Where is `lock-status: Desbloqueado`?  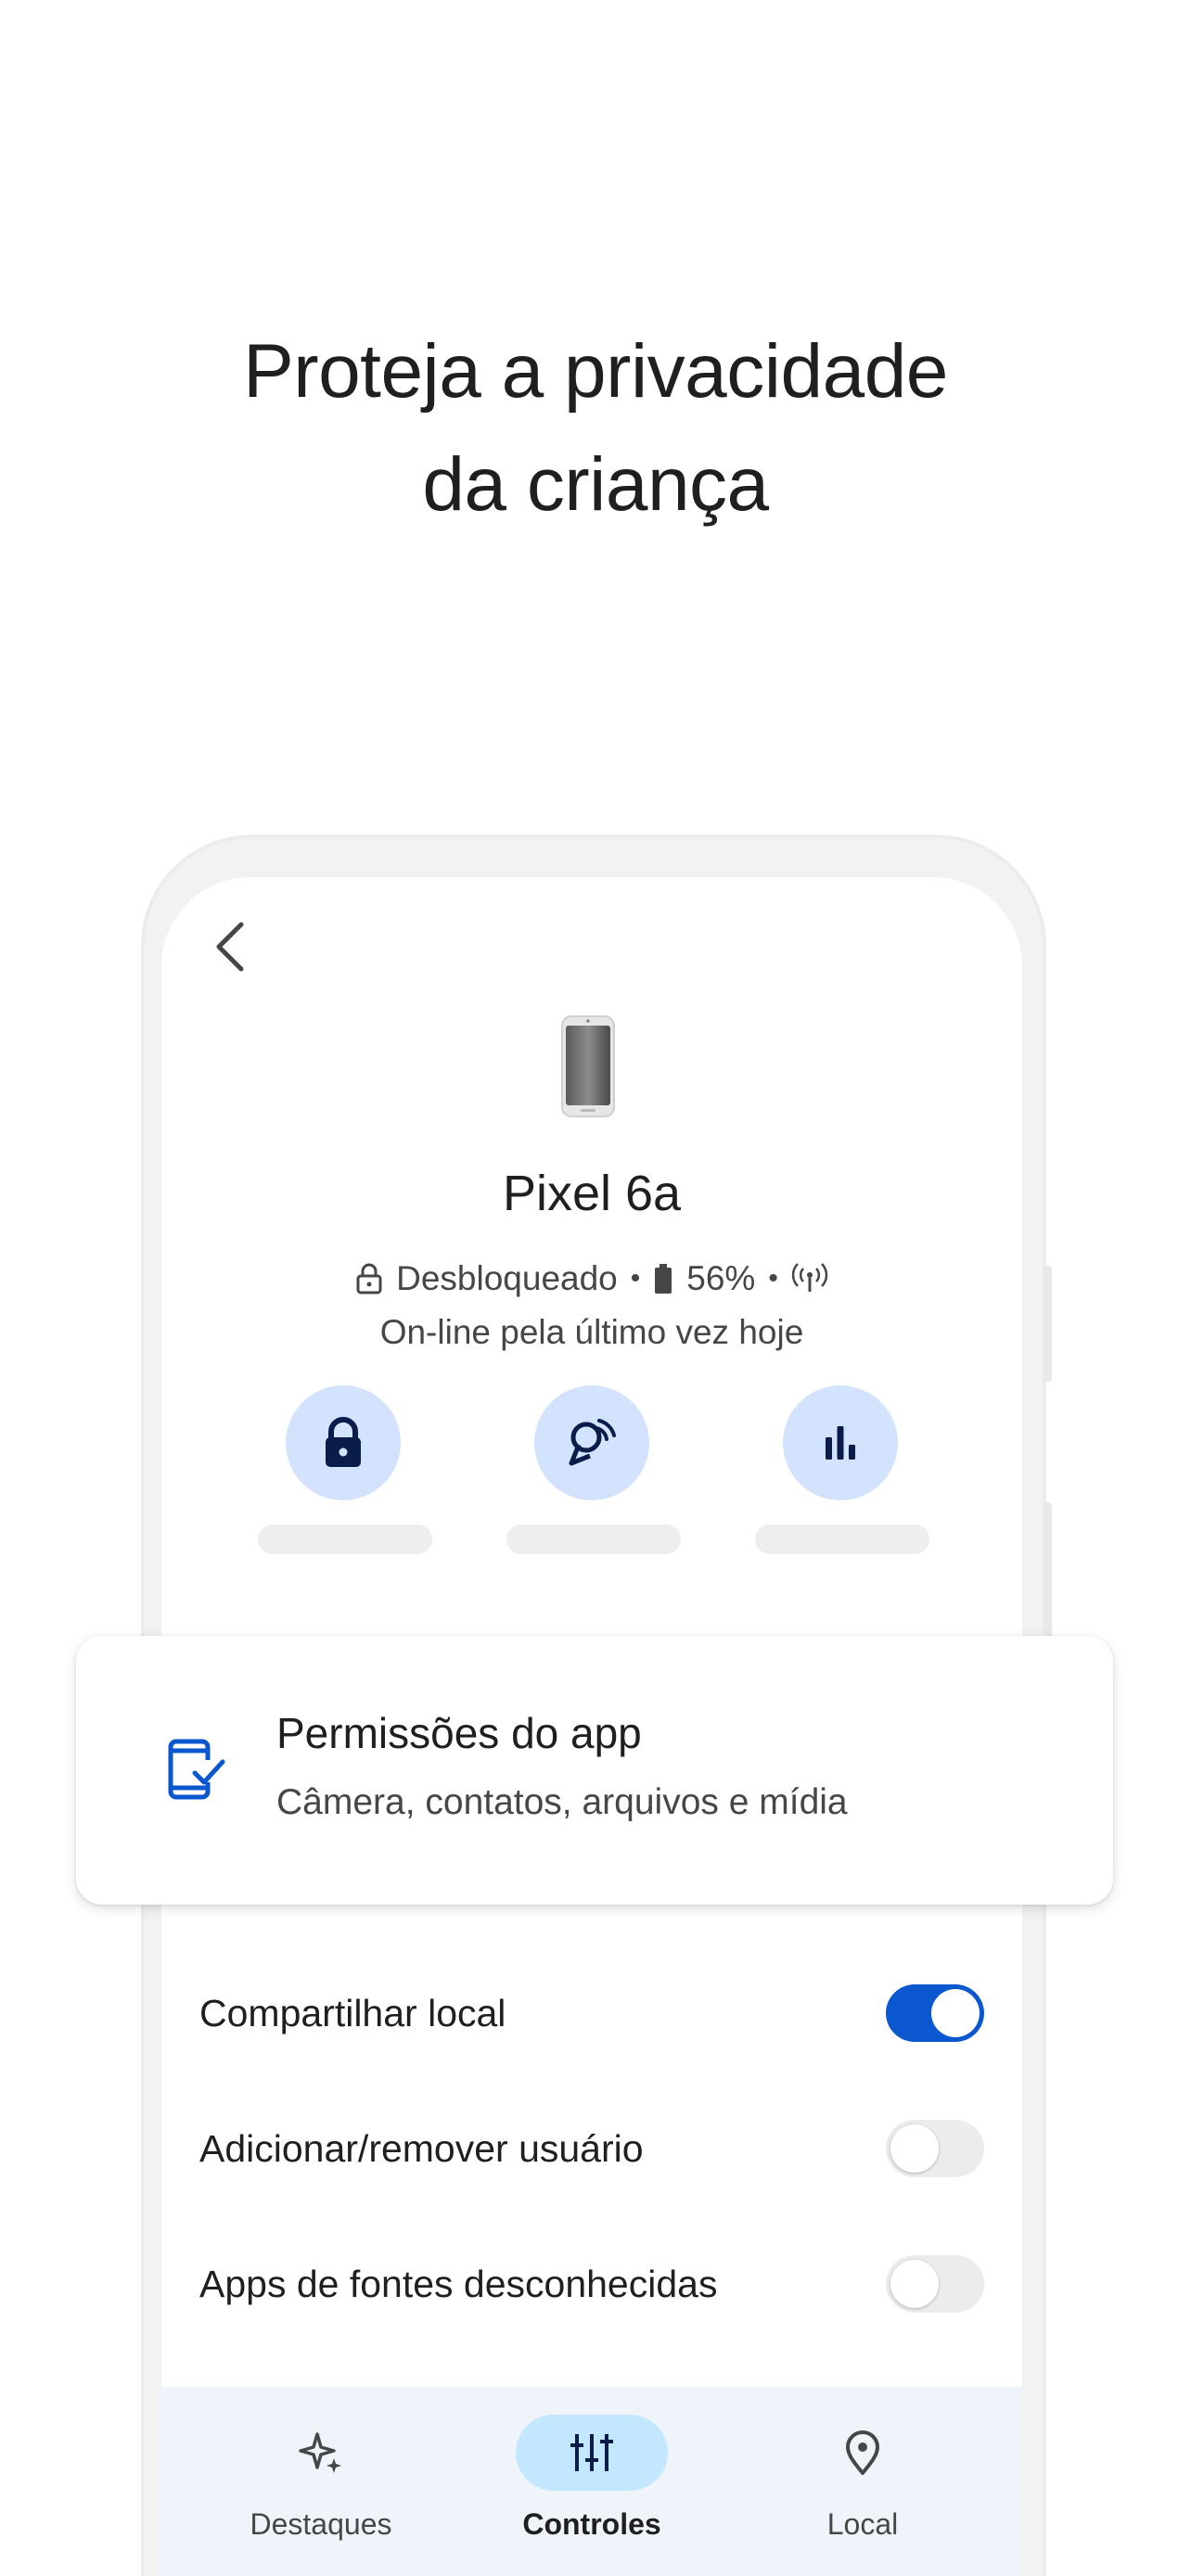
lock-status: Desbloqueado is located at coordinates (507, 1278).